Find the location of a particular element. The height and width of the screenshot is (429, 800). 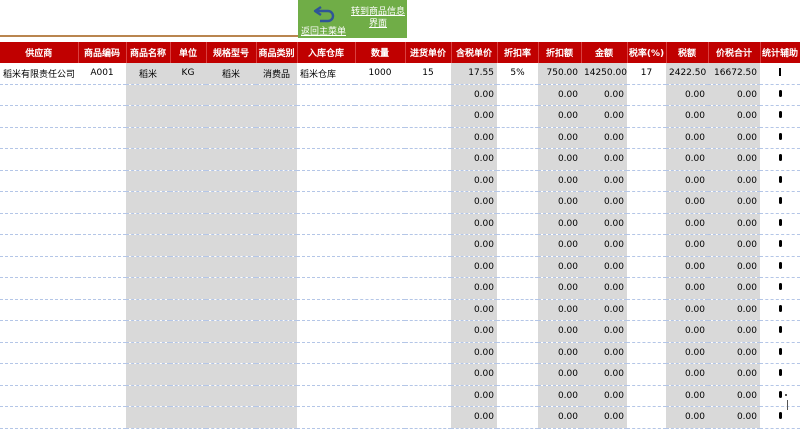

table-cell: 16672.50 is located at coordinates (734, 74).